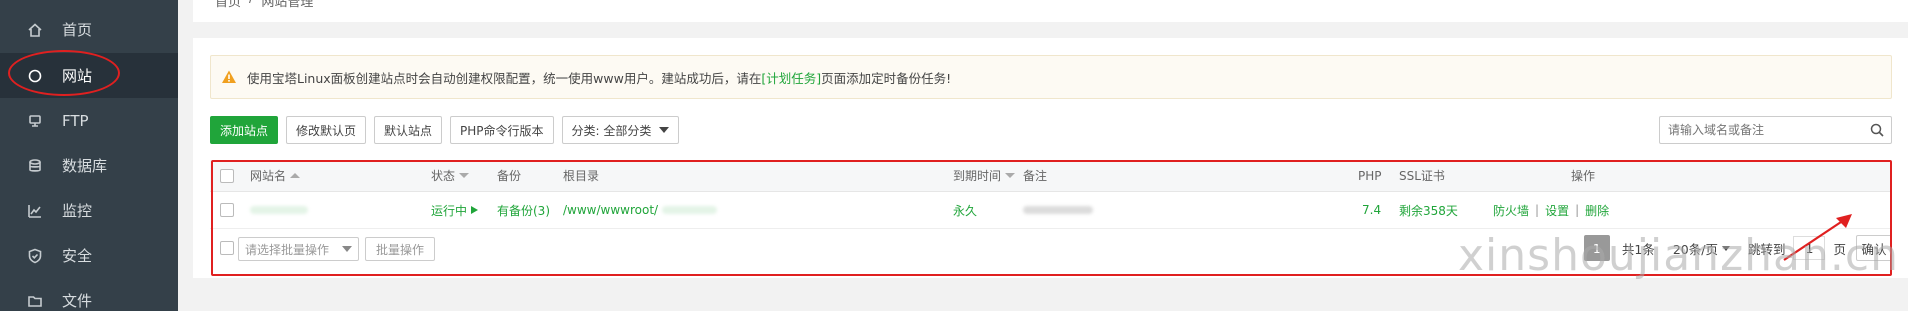 The width and height of the screenshot is (1908, 311). I want to click on breadcrumb-home: 首页, so click(228, 5).